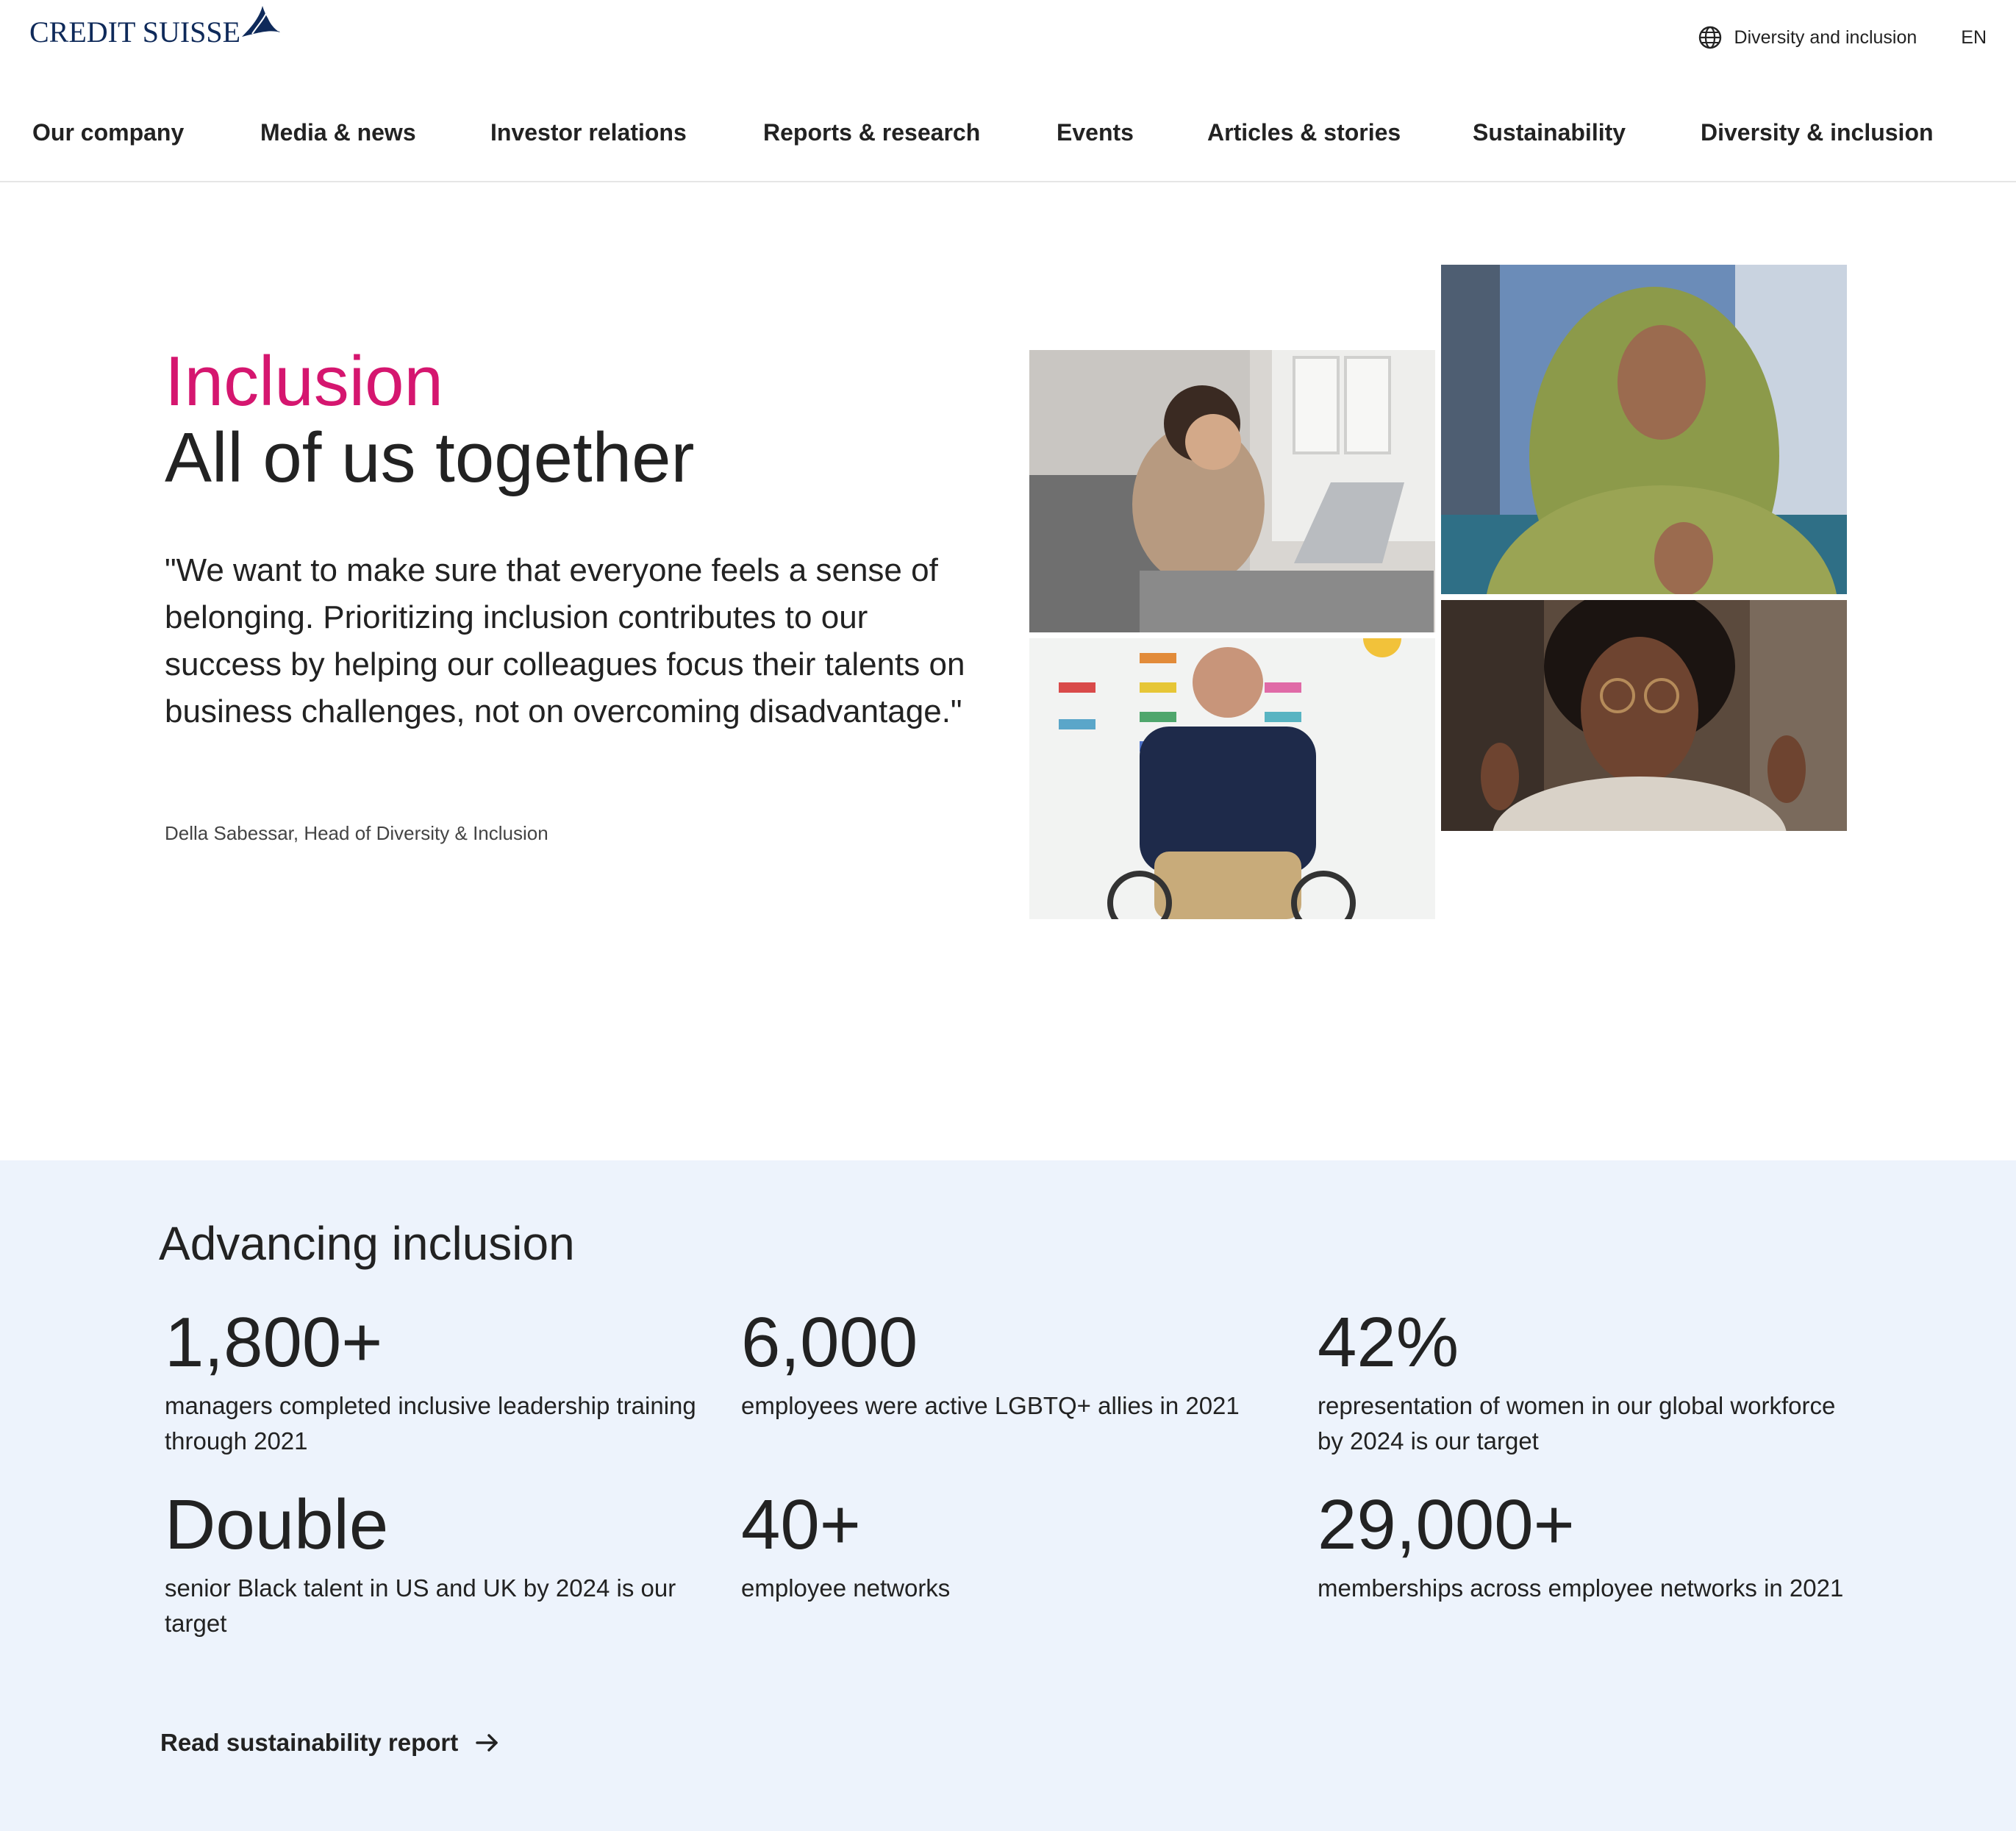 The height and width of the screenshot is (1831, 2016). Describe the element at coordinates (304, 381) in the screenshot. I see `hero-kicker: Inclusion` at that location.